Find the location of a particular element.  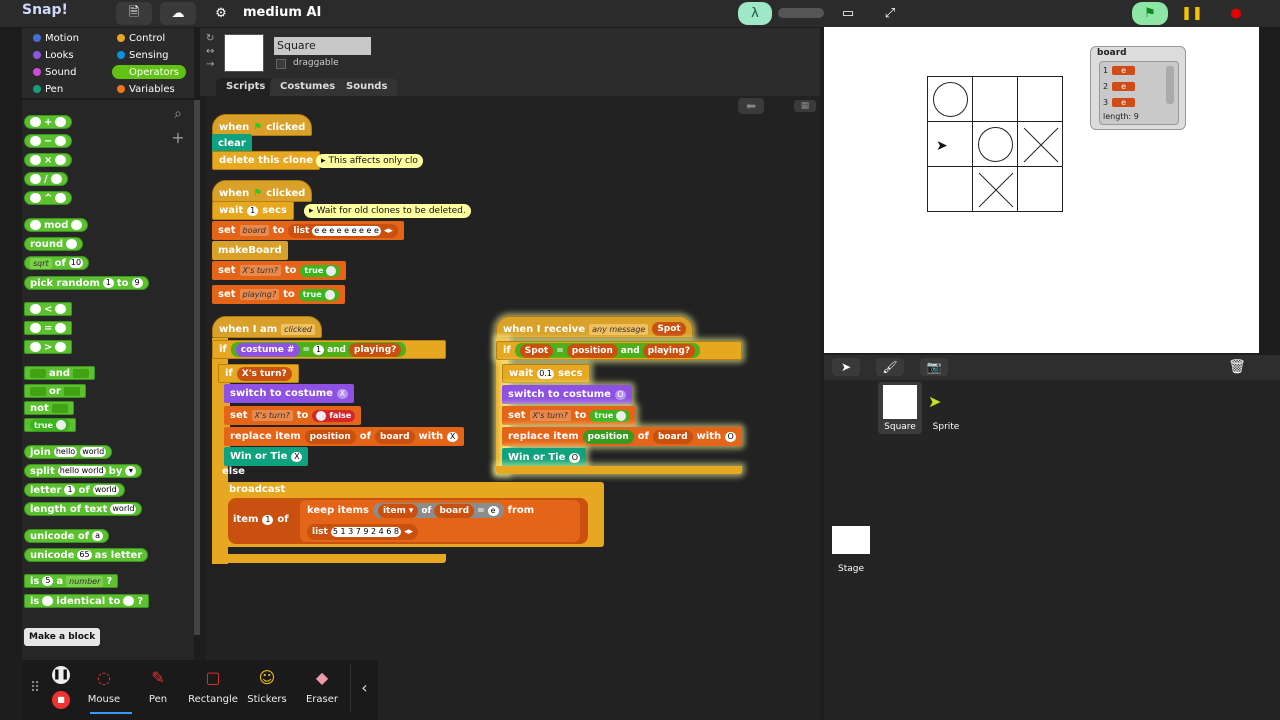

draggable-checkbox is located at coordinates (281, 64).